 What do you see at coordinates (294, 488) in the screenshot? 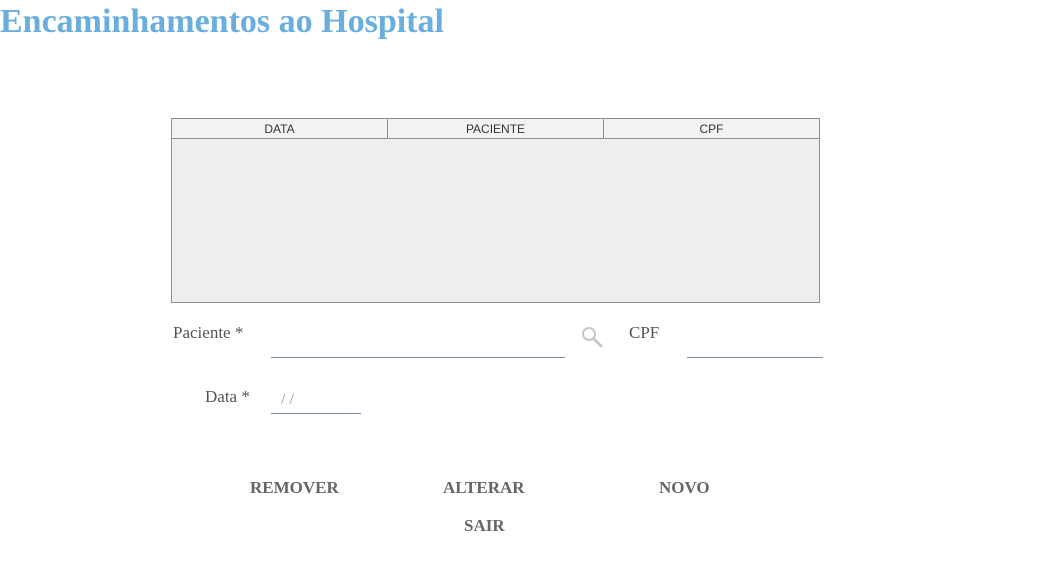
I see `remover-button: REMOVER` at bounding box center [294, 488].